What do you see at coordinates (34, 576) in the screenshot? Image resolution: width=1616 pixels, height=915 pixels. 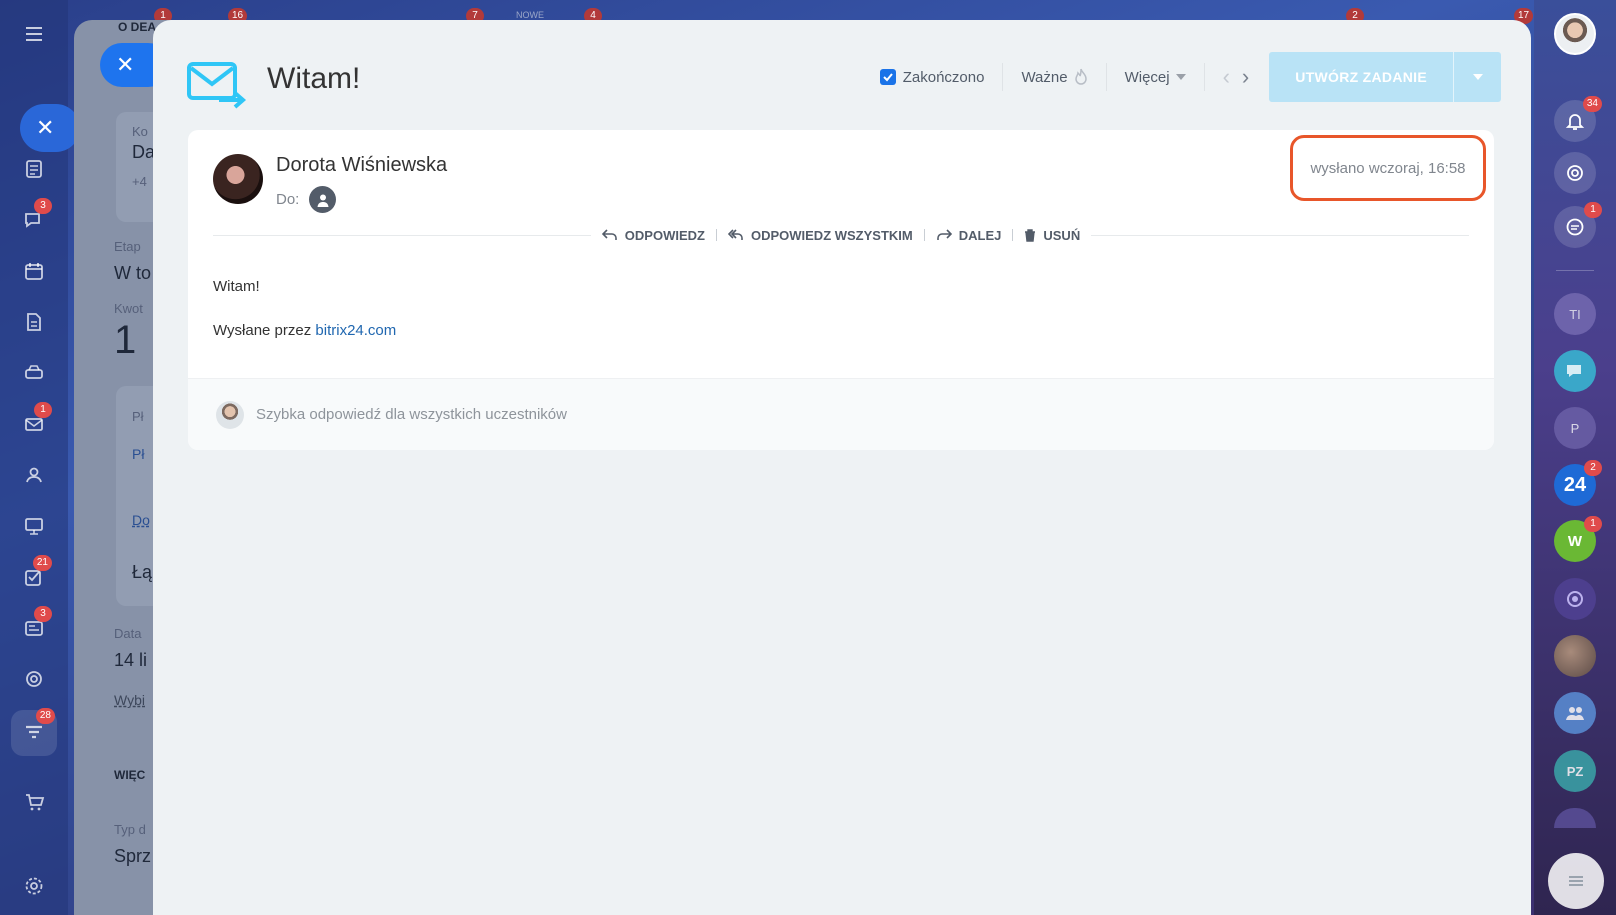 I see `tasks-icon: 21` at bounding box center [34, 576].